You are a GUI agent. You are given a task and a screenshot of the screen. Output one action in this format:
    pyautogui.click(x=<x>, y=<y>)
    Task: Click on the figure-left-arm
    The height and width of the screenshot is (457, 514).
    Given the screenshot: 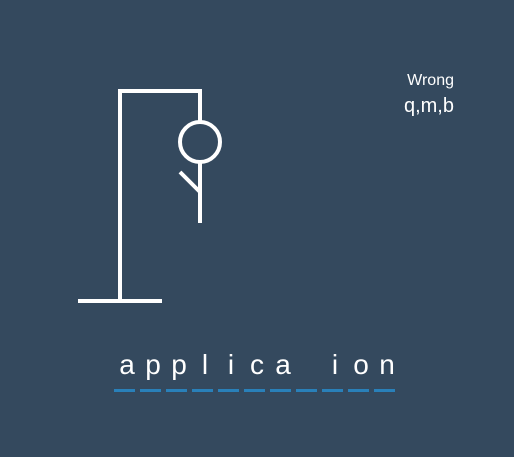 What is the action you would take?
    pyautogui.click(x=190, y=182)
    